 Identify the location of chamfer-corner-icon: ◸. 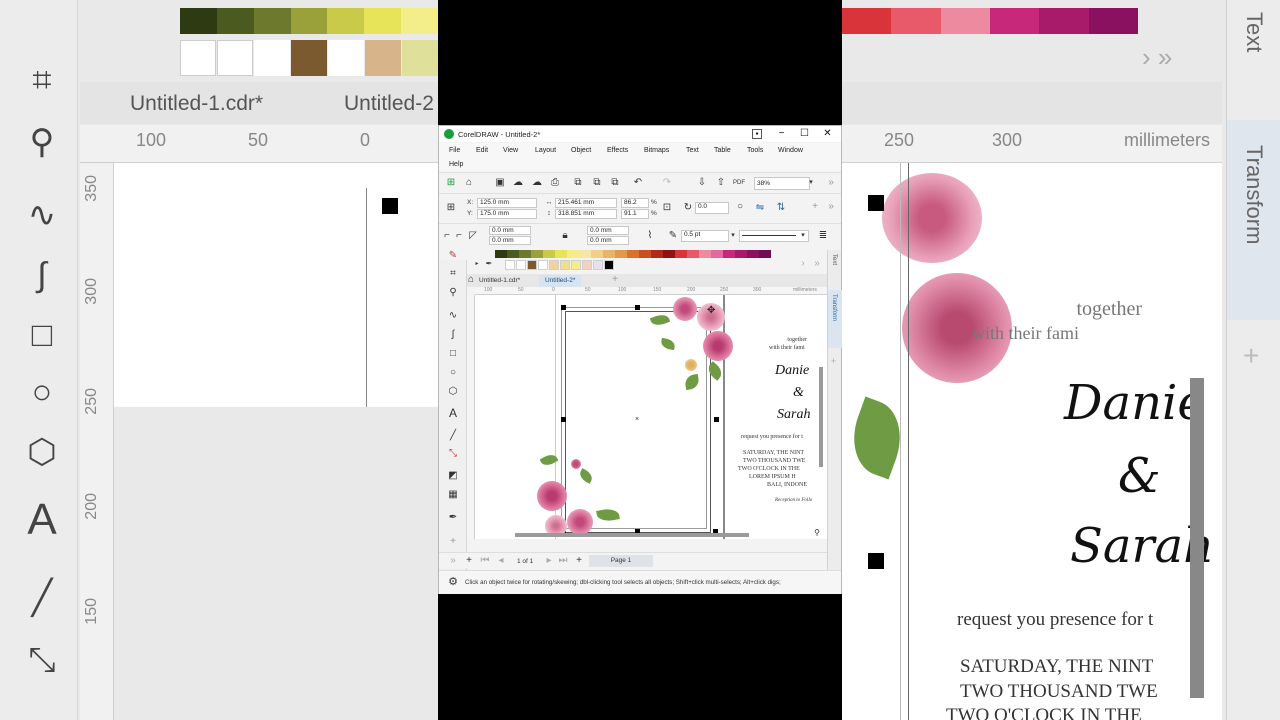
(473, 236).